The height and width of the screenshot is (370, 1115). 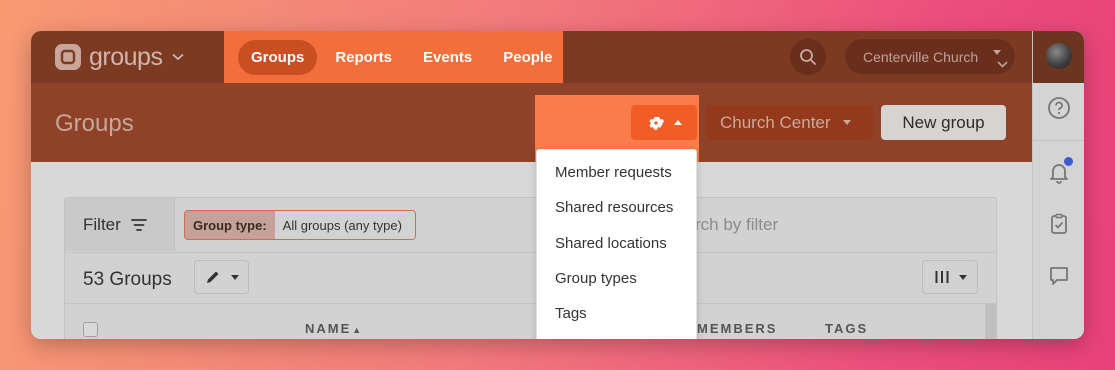 I want to click on menu-item-tags: Tags, so click(x=616, y=315).